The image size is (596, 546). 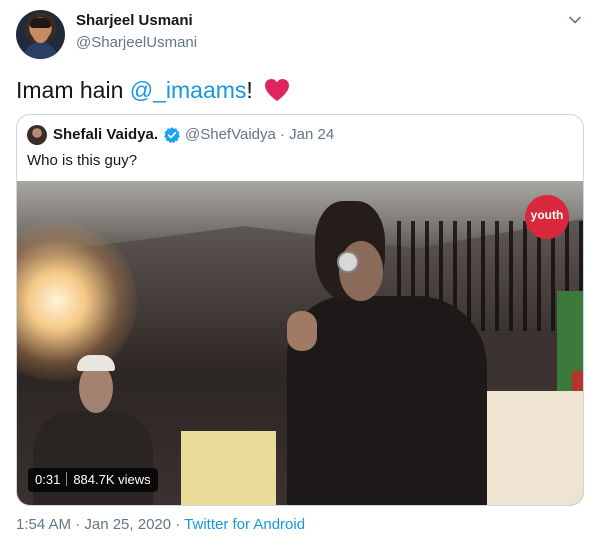 I want to click on quoted-tweet-text: Who is this guy?, so click(x=82, y=160).